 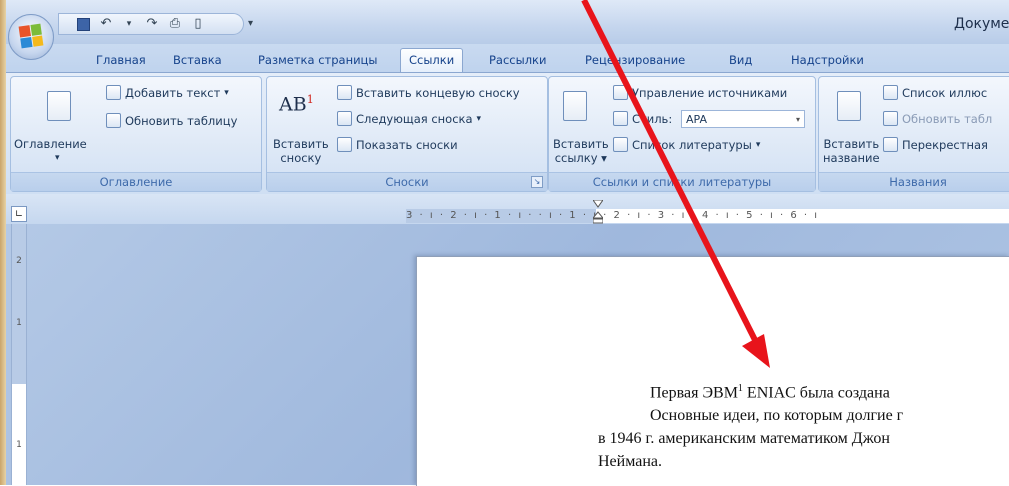 I want to click on redo-icon: ↷, so click(x=152, y=24).